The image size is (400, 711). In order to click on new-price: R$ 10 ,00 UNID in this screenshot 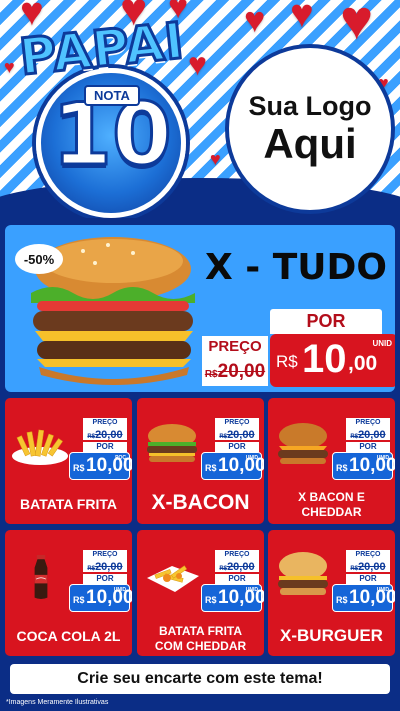, I will do `click(332, 360)`.